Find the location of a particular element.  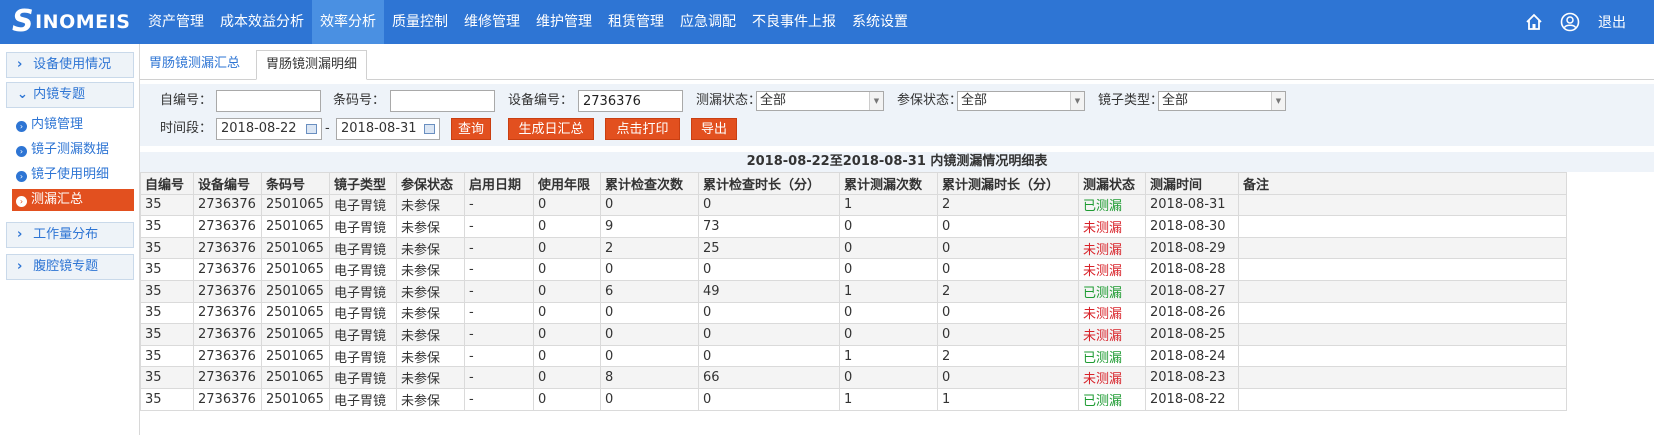

nav-item-emergency: 应急调配 is located at coordinates (708, 22).